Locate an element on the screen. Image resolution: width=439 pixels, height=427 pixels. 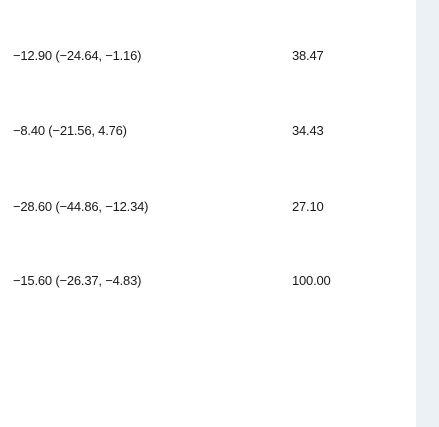
weight-value: 100.00 is located at coordinates (311, 280).